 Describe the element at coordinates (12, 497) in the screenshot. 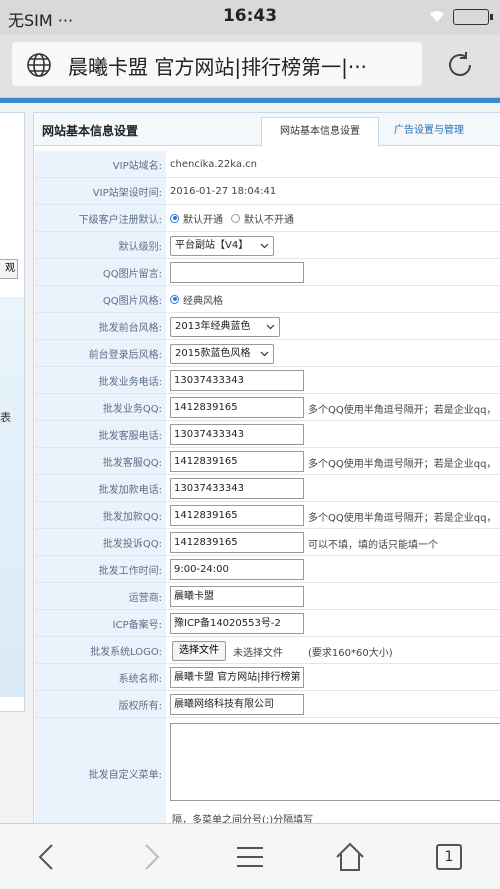

I see `sidebar-nav` at that location.